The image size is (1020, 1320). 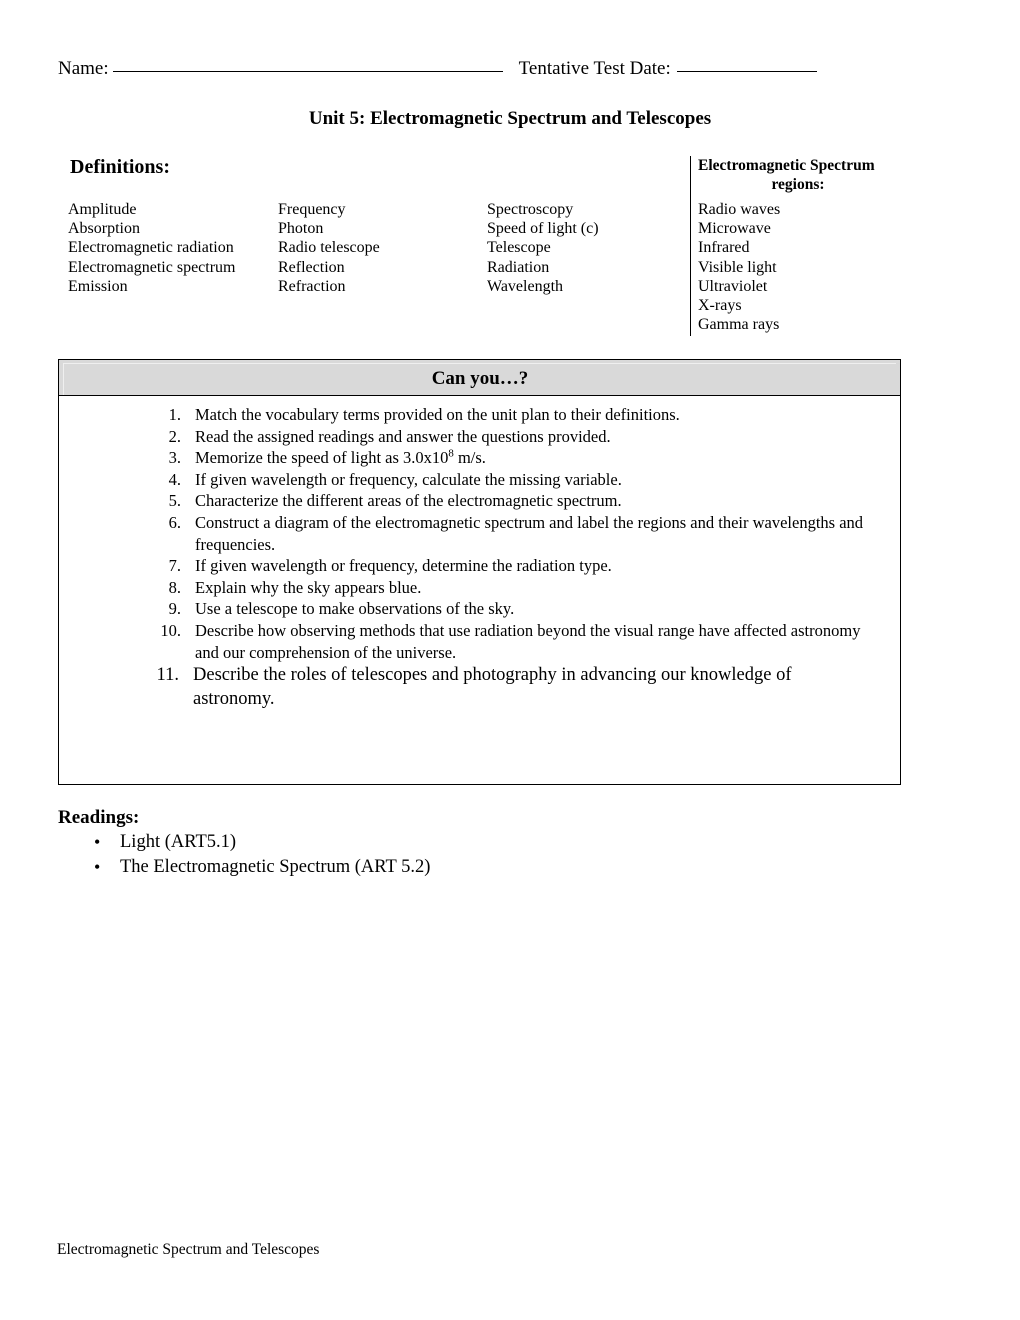 I want to click on definition-term: Refraction, so click(x=312, y=286).